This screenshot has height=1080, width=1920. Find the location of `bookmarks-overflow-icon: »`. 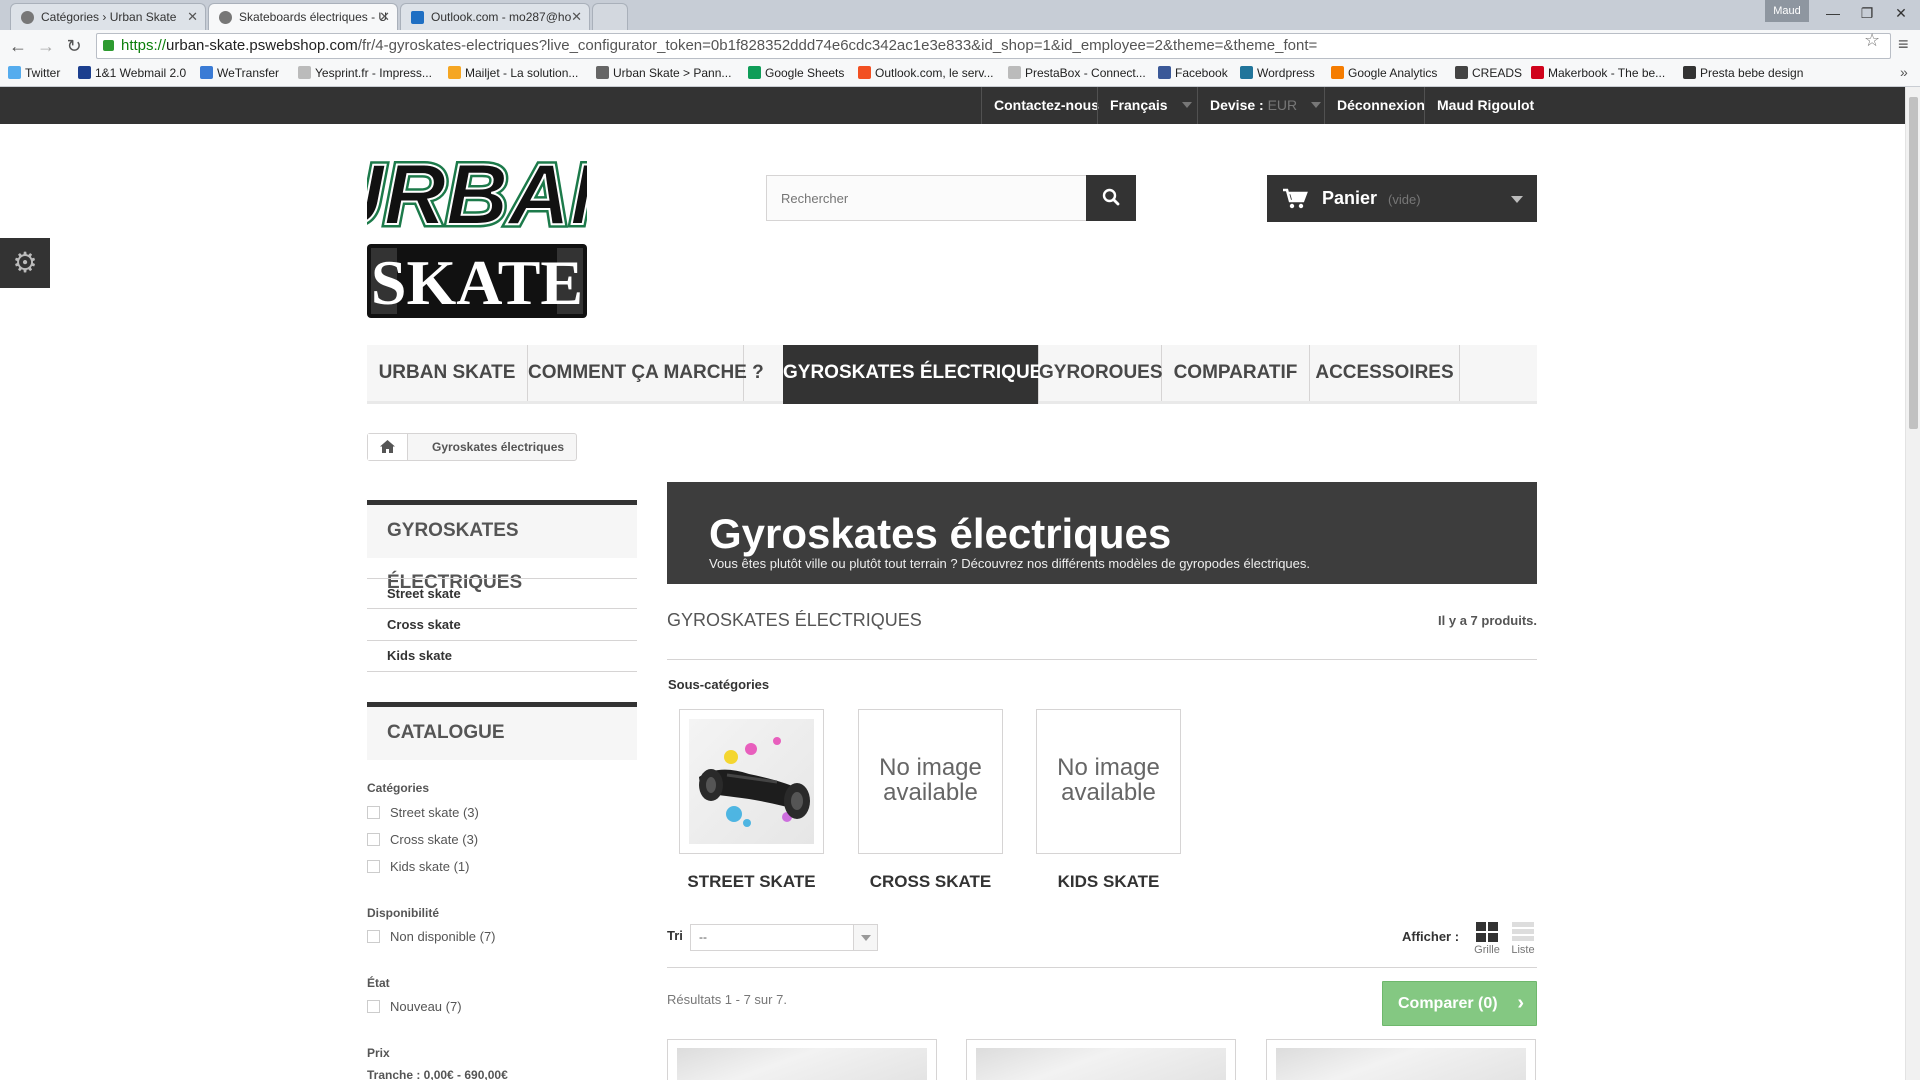

bookmarks-overflow-icon: » is located at coordinates (1904, 72).